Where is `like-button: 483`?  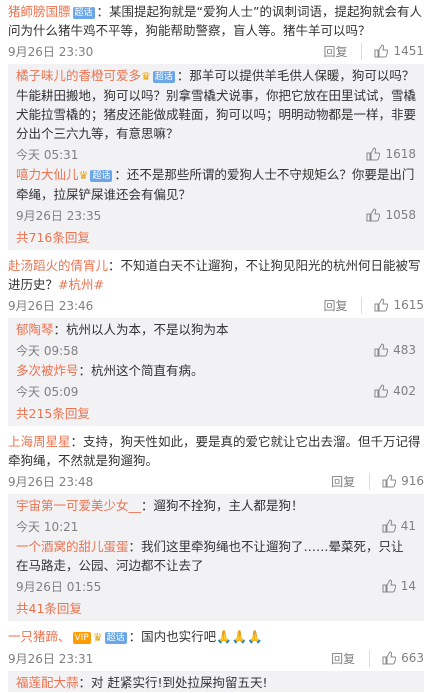 like-button: 483 is located at coordinates (395, 350).